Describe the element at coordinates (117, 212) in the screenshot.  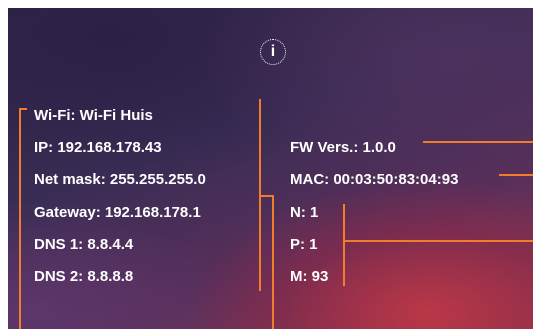
I see `gateway-label: Gateway: 192.168.178.1` at that location.